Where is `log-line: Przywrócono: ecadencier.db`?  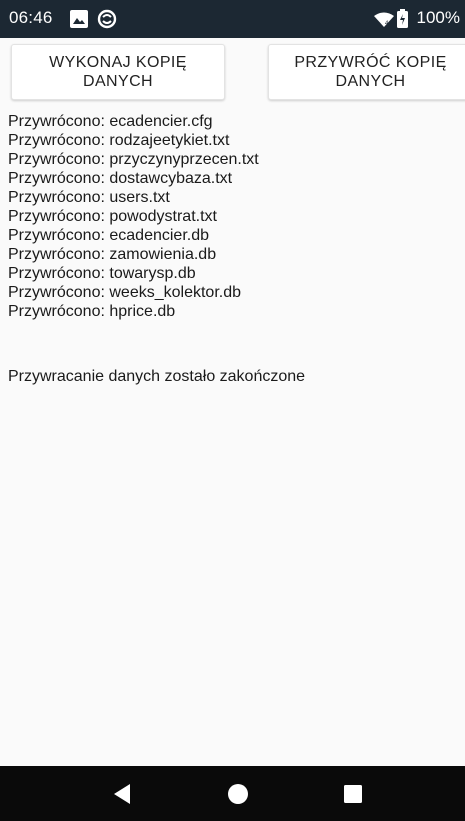 log-line: Przywrócono: ecadencier.db is located at coordinates (108, 235).